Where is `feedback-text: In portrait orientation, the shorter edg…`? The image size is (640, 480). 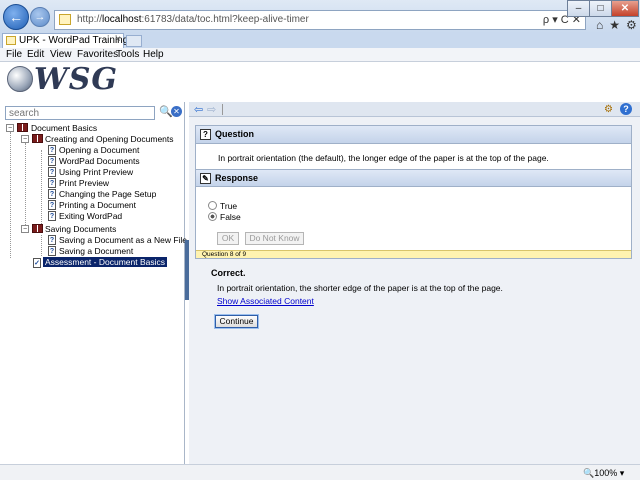
feedback-text: In portrait orientation, the shorter edg… is located at coordinates (360, 288).